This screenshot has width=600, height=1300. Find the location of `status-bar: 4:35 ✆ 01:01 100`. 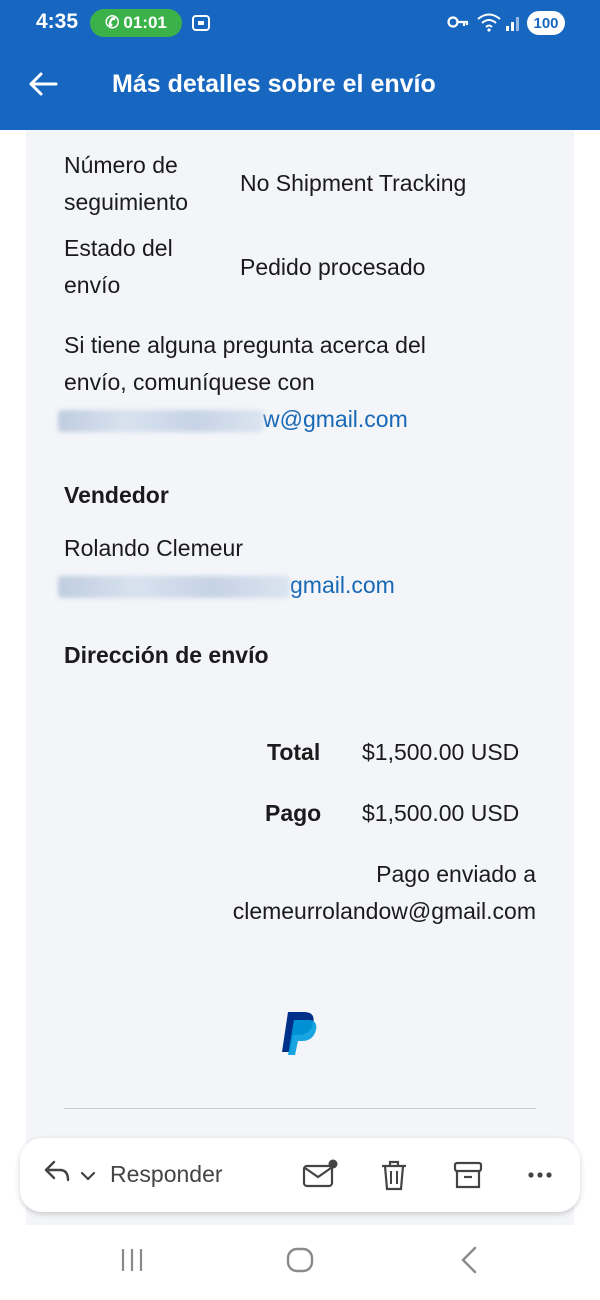

status-bar: 4:35 ✆ 01:01 100 is located at coordinates (300, 23).